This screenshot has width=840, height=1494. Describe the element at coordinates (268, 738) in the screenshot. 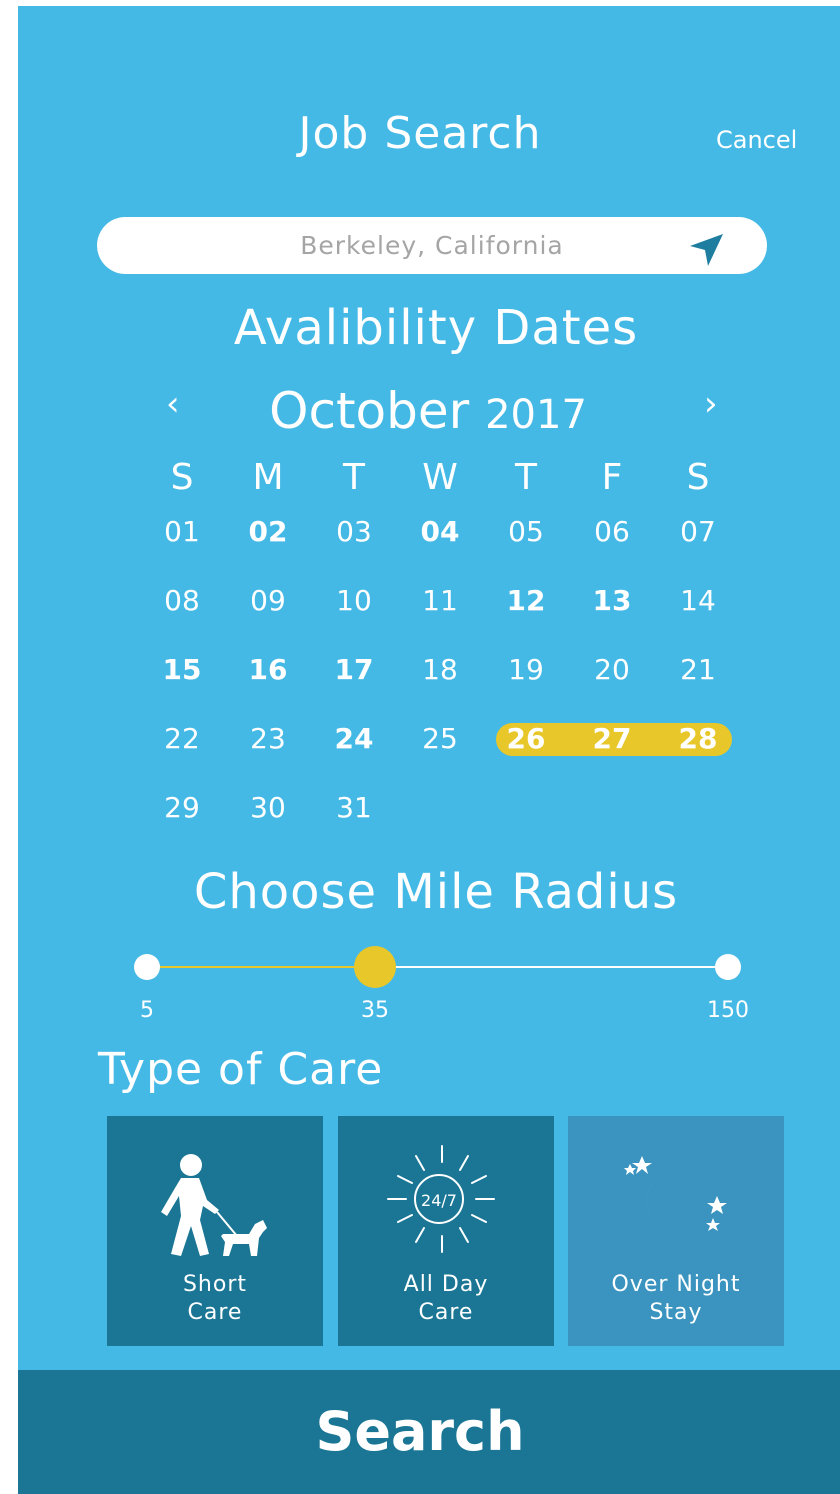

I see `calendar-day: 23` at that location.